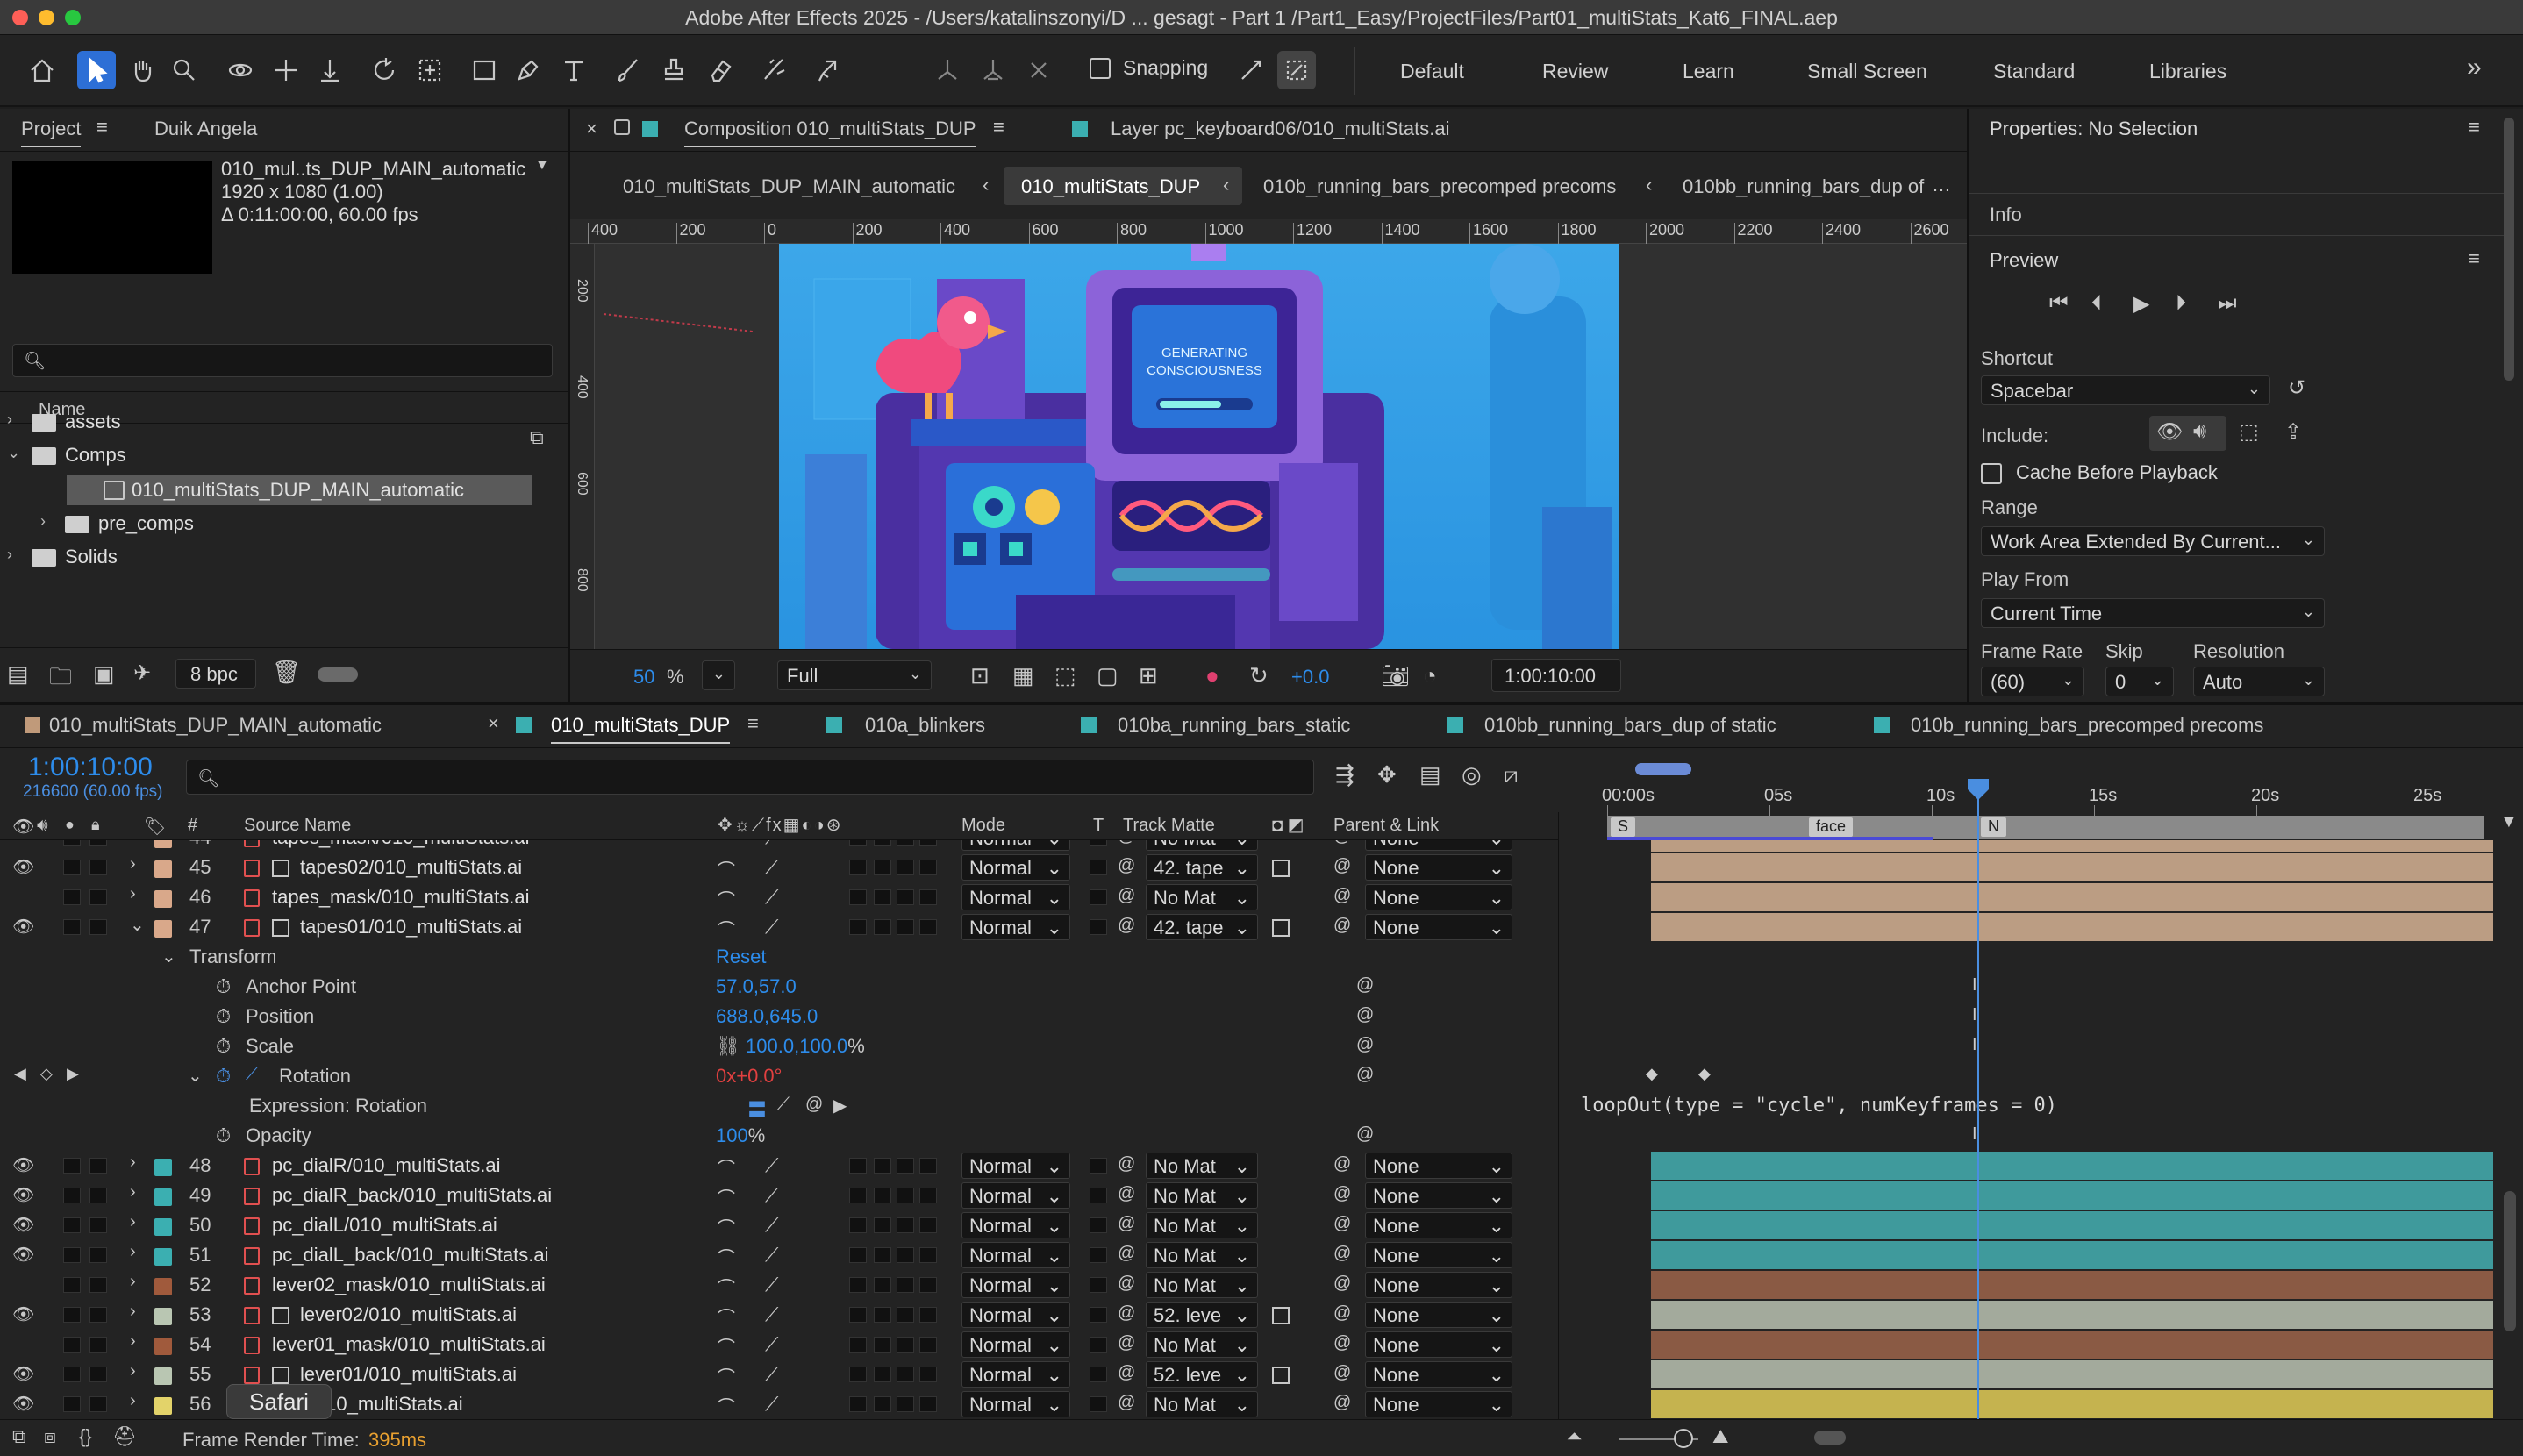 Image resolution: width=2523 pixels, height=1456 pixels. What do you see at coordinates (411, 927) in the screenshot?
I see `layer-name: tapes01/010_multiStats.ai` at bounding box center [411, 927].